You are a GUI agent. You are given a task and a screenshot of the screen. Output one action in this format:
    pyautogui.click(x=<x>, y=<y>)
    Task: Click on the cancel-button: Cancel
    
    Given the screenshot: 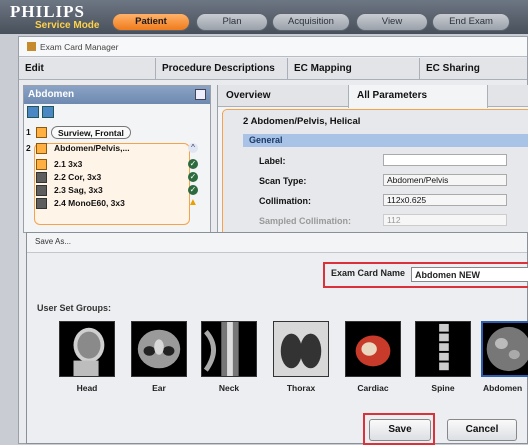 What is the action you would take?
    pyautogui.click(x=482, y=430)
    